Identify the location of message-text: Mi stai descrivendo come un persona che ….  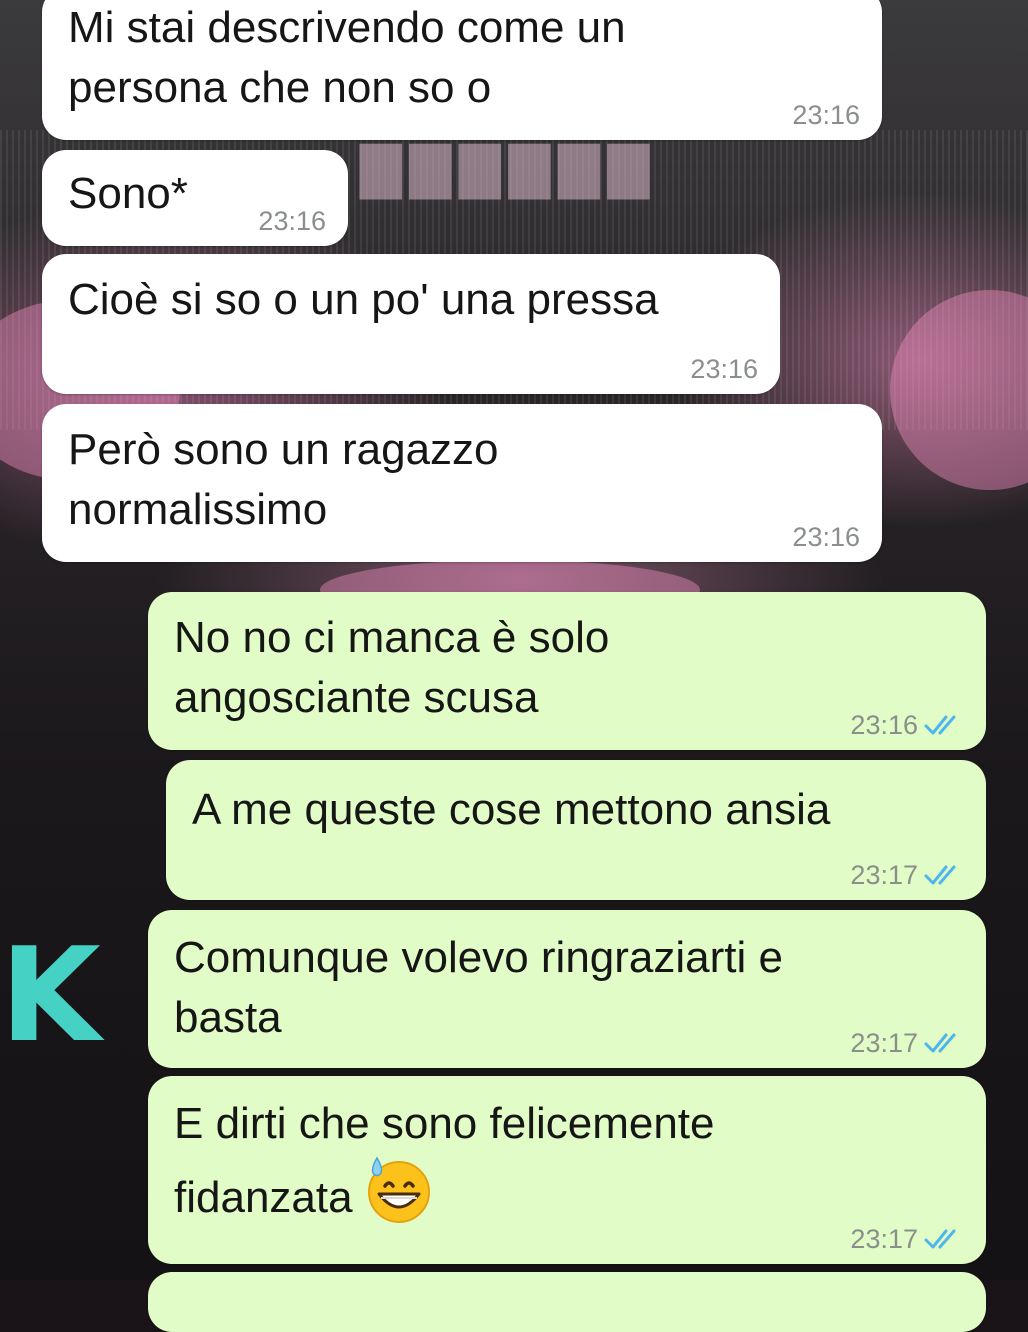
(347, 57).